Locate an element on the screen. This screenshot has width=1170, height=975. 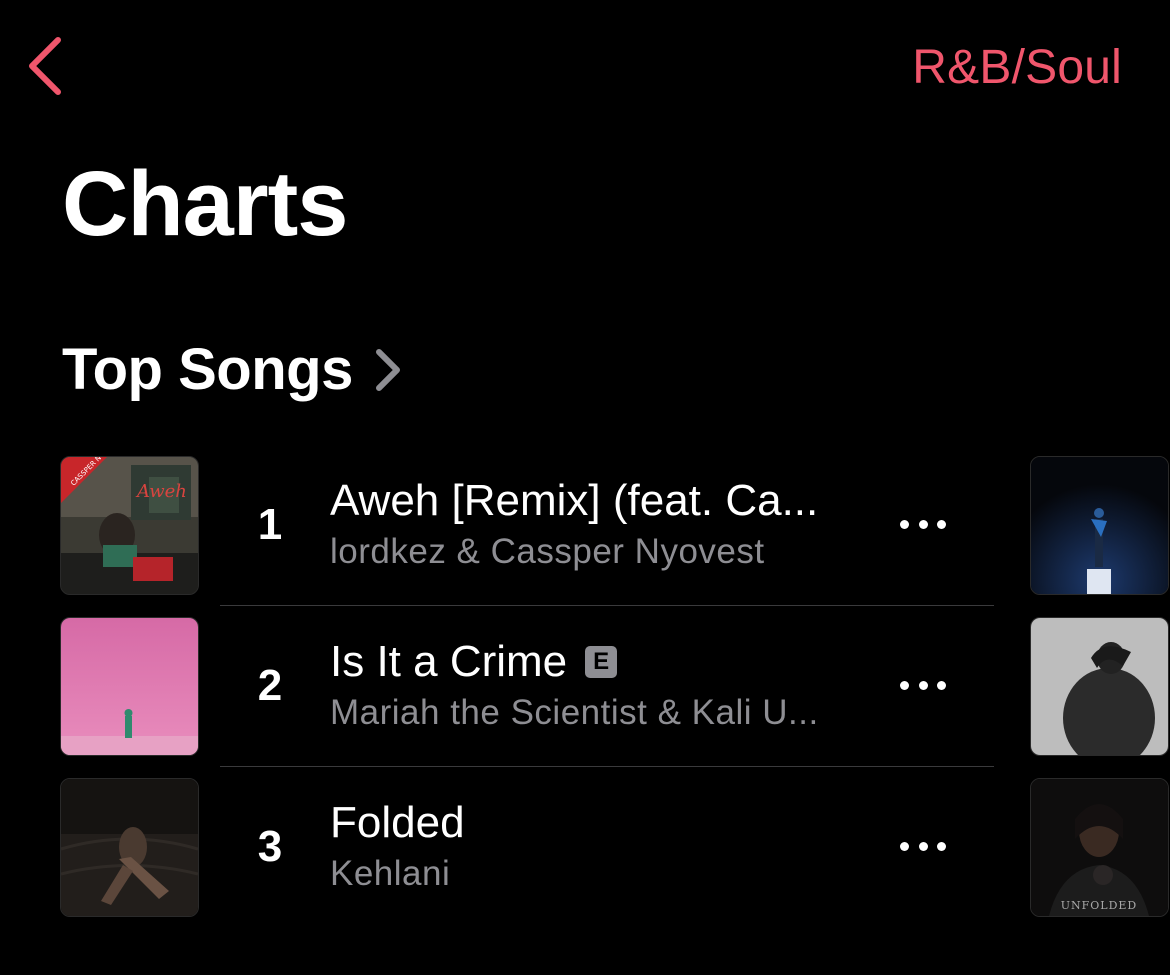
back-button is located at coordinates (46, 66).